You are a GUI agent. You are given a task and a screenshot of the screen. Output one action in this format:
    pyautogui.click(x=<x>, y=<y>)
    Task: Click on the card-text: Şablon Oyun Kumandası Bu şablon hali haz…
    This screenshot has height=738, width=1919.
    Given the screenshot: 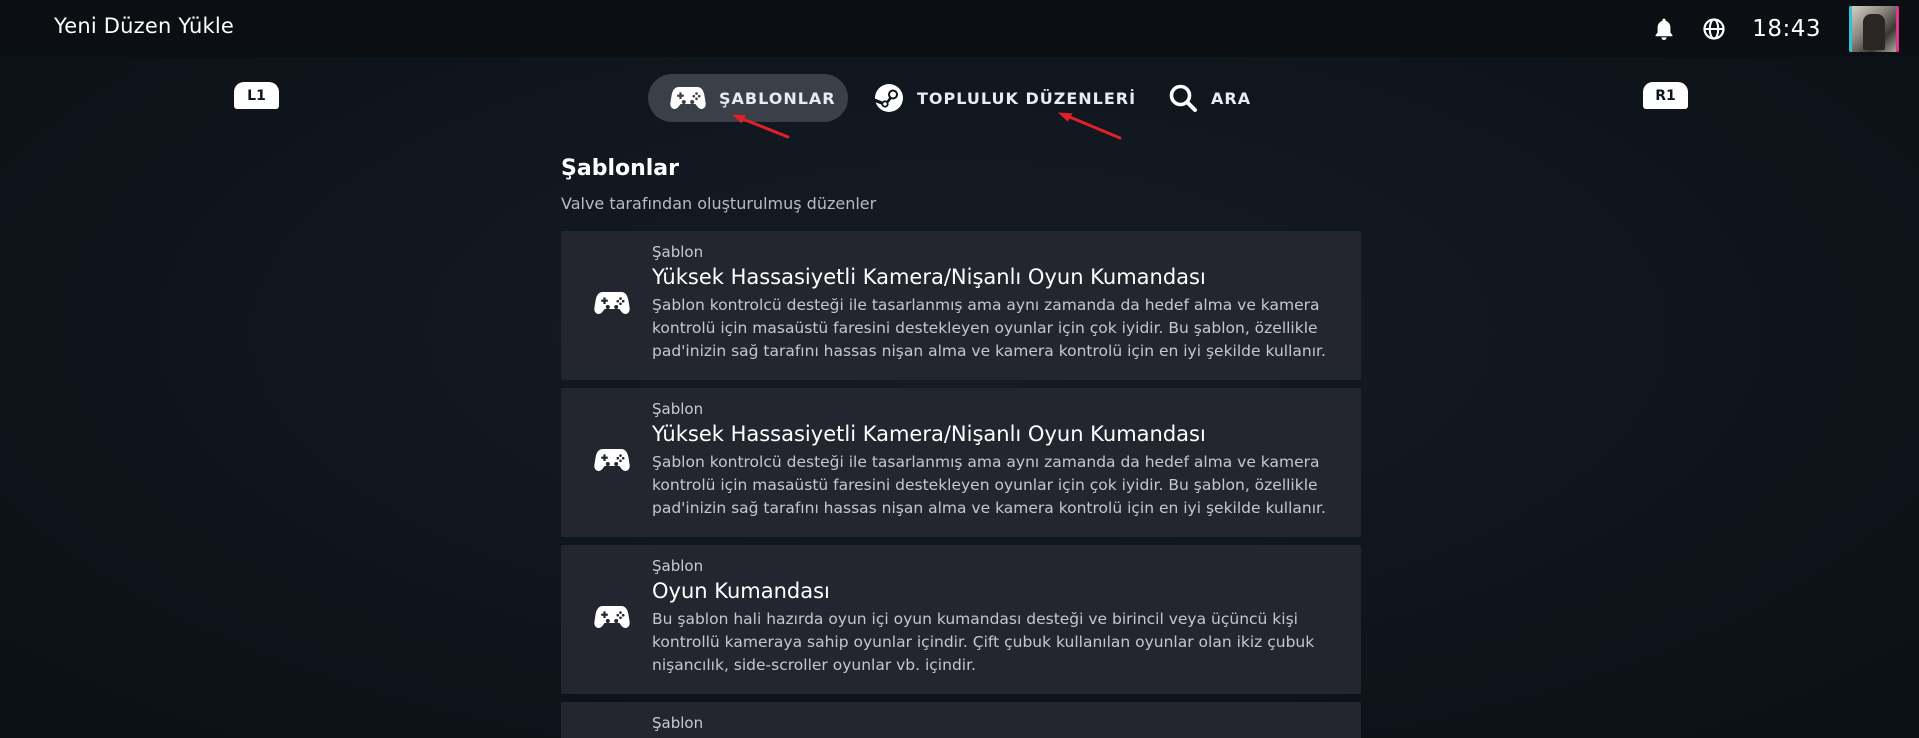 What is the action you would take?
    pyautogui.click(x=997, y=617)
    